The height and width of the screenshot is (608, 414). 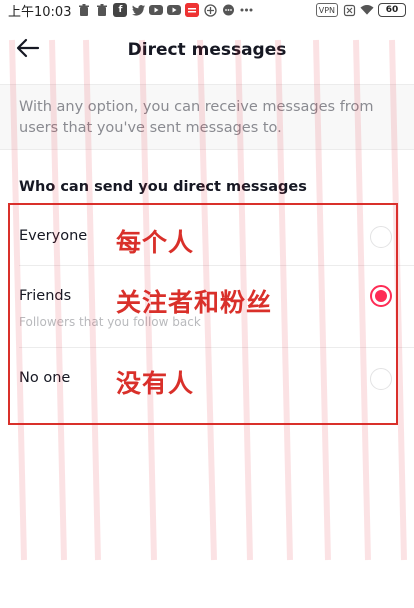 I want to click on radio-everyone, so click(x=381, y=237).